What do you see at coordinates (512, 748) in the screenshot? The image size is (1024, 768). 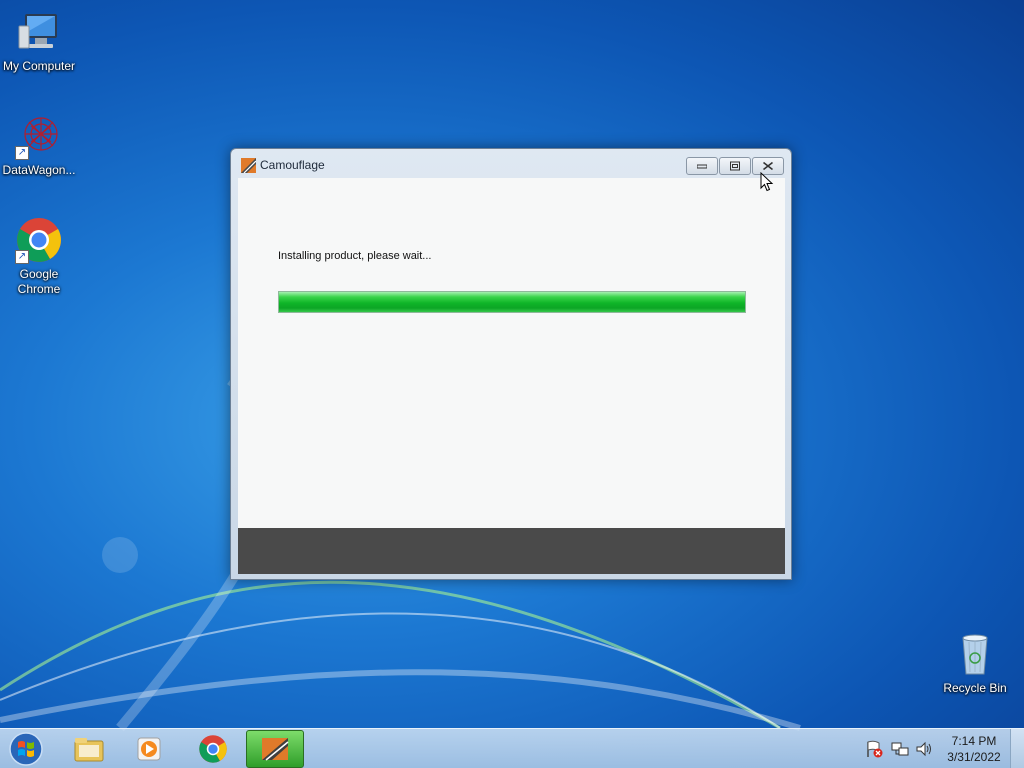 I see `taskbar: 7:14 PM 3/31/2022` at bounding box center [512, 748].